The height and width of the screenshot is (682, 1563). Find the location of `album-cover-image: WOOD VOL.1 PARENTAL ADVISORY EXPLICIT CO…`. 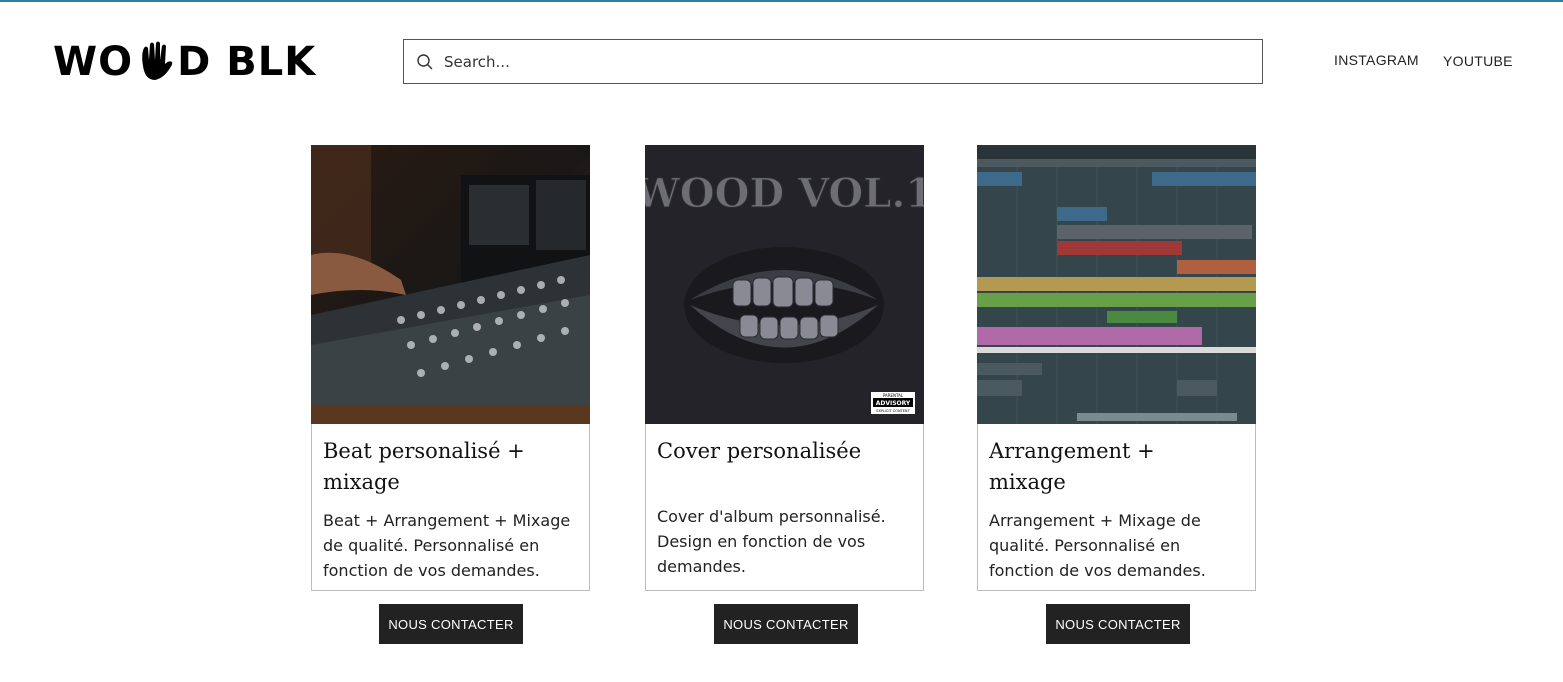

album-cover-image: WOOD VOL.1 PARENTAL ADVISORY EXPLICIT CO… is located at coordinates (784, 284).